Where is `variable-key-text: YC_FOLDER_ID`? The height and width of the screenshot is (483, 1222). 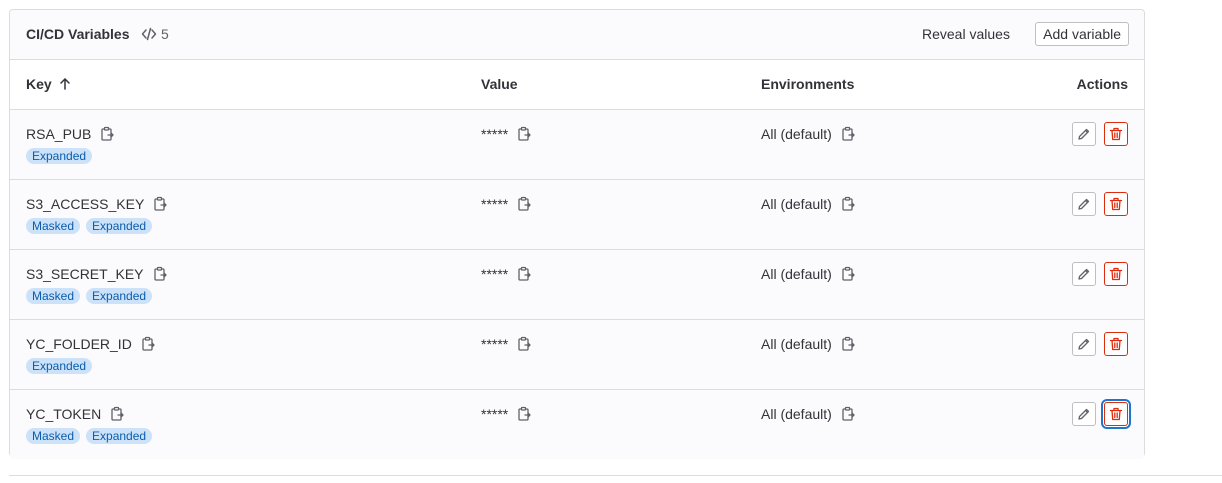
variable-key-text: YC_FOLDER_ID is located at coordinates (79, 344).